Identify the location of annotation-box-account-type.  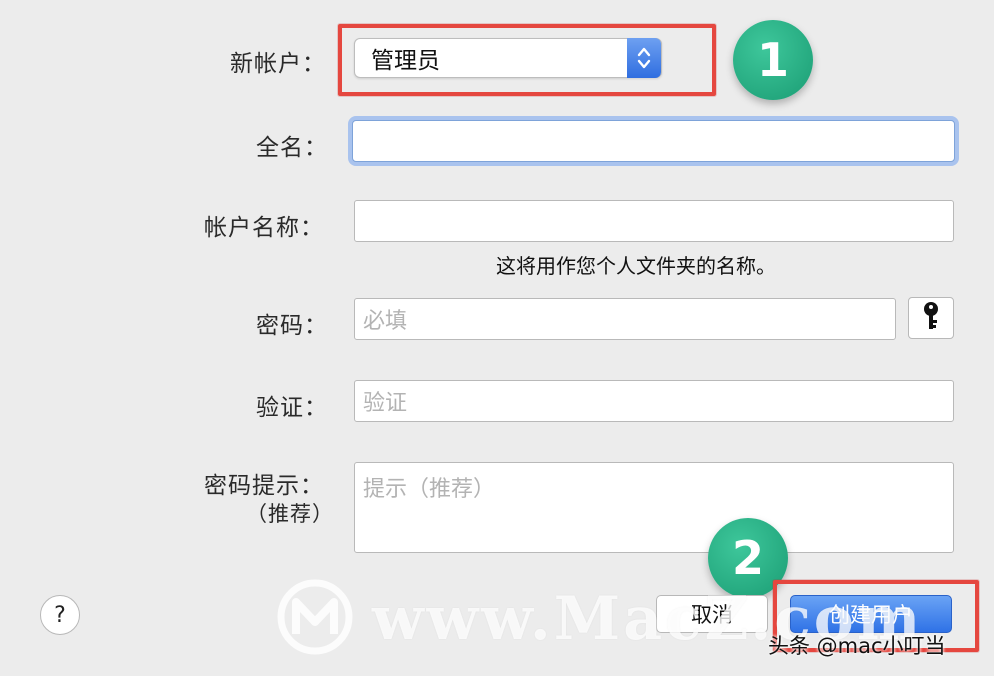
(527, 60).